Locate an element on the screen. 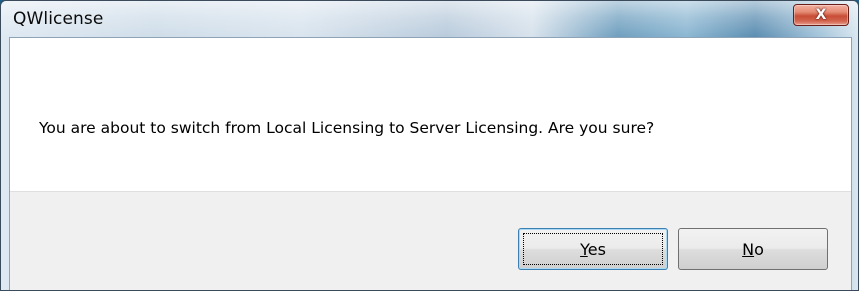  yes-button: Yes is located at coordinates (593, 249).